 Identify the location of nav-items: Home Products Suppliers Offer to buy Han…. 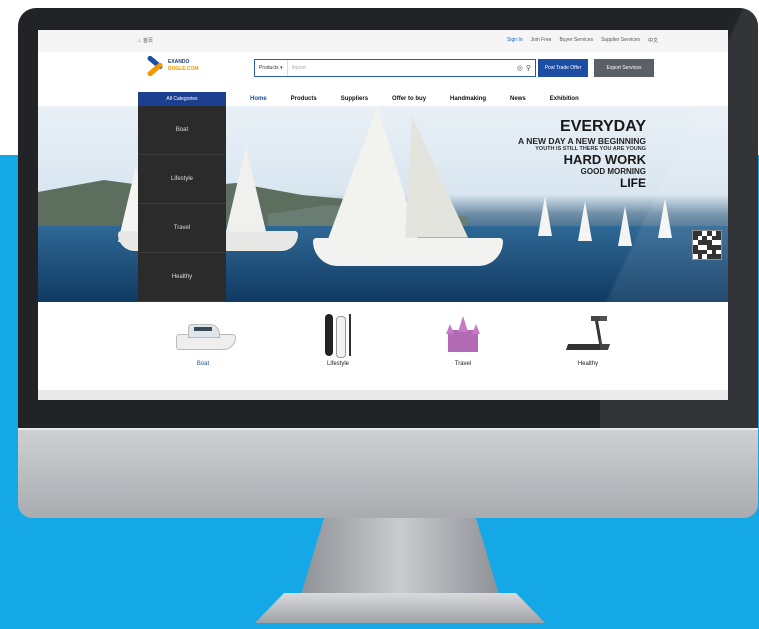
(414, 99).